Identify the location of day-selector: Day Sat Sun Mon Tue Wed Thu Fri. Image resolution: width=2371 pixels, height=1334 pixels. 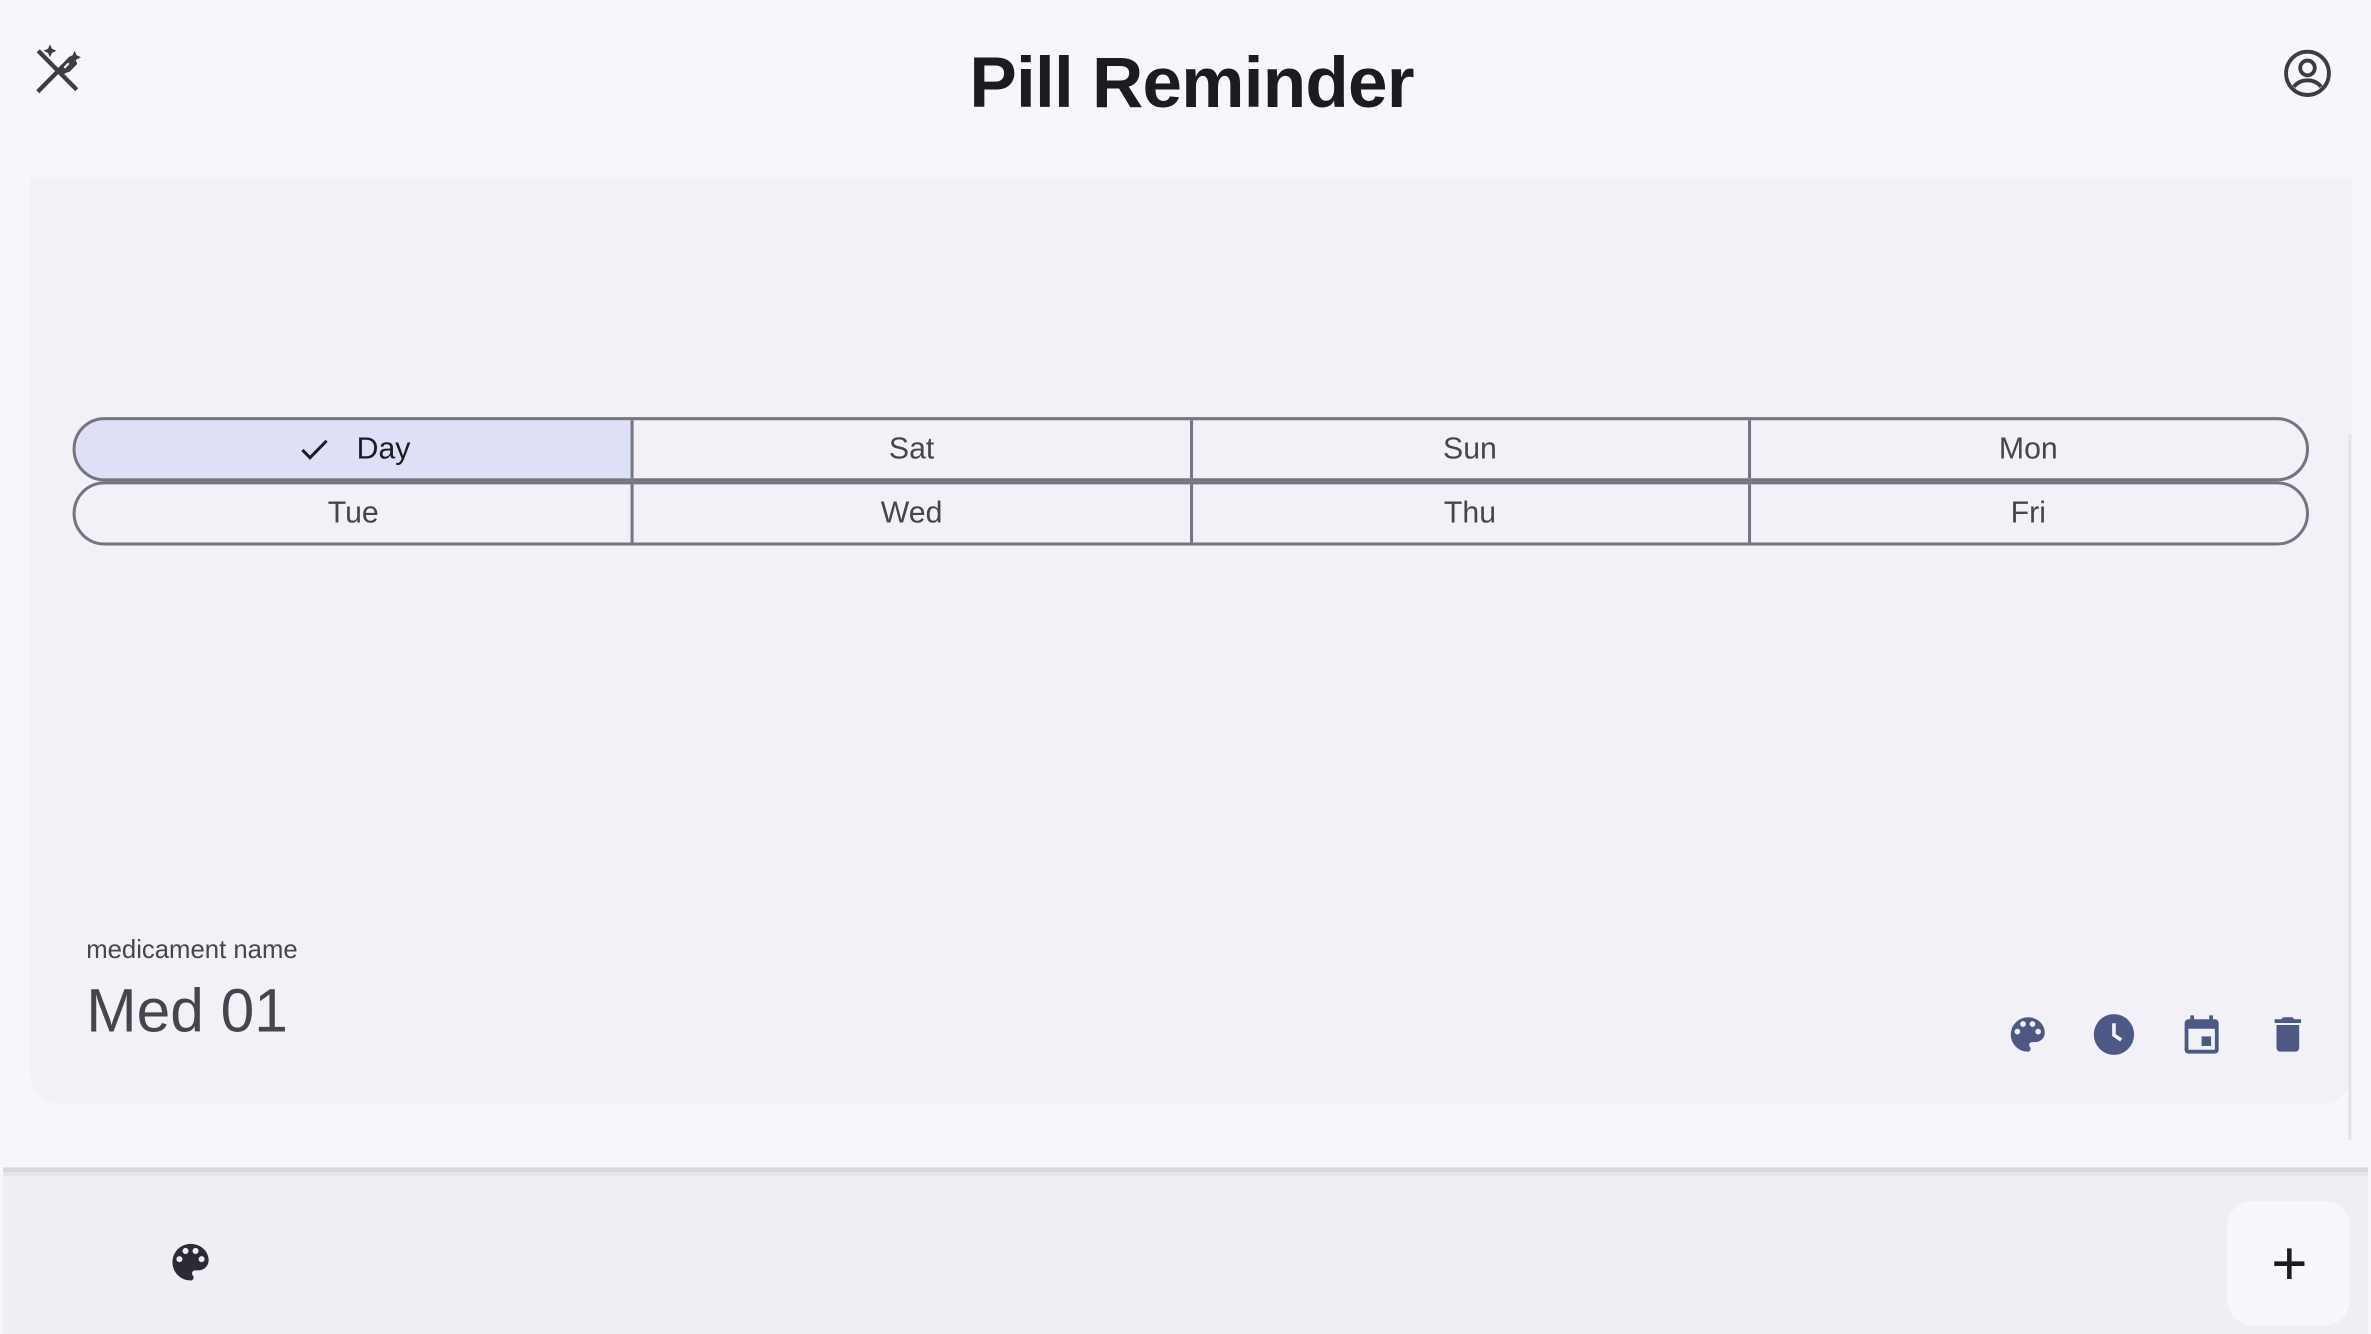
(1191, 481).